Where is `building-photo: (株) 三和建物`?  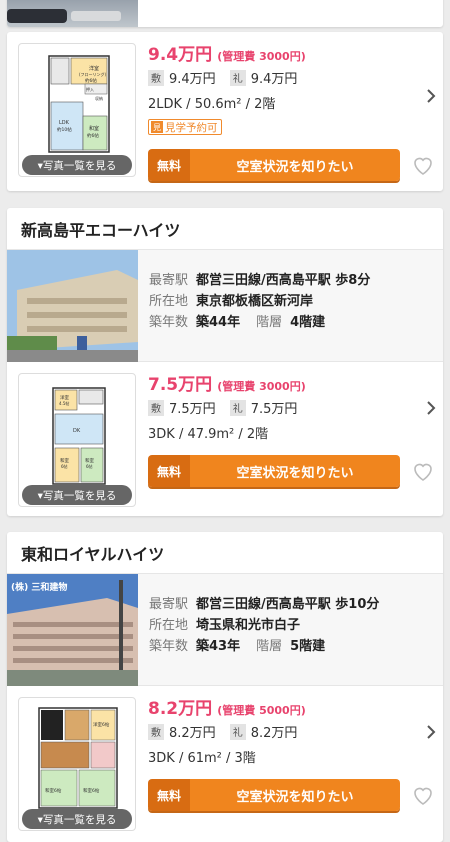
building-photo: (株) 三和建物 is located at coordinates (72, 630).